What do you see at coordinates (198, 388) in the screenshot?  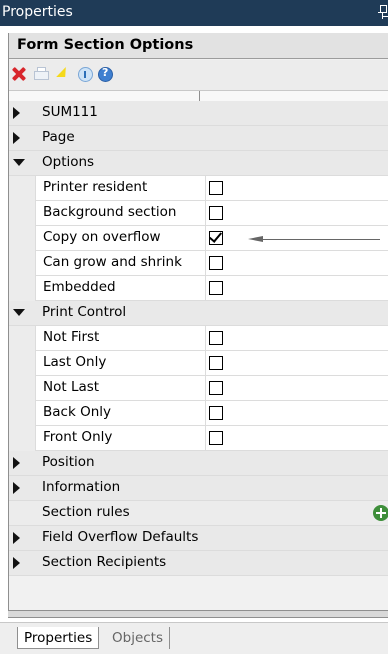 I see `property-not-last: Not Last` at bounding box center [198, 388].